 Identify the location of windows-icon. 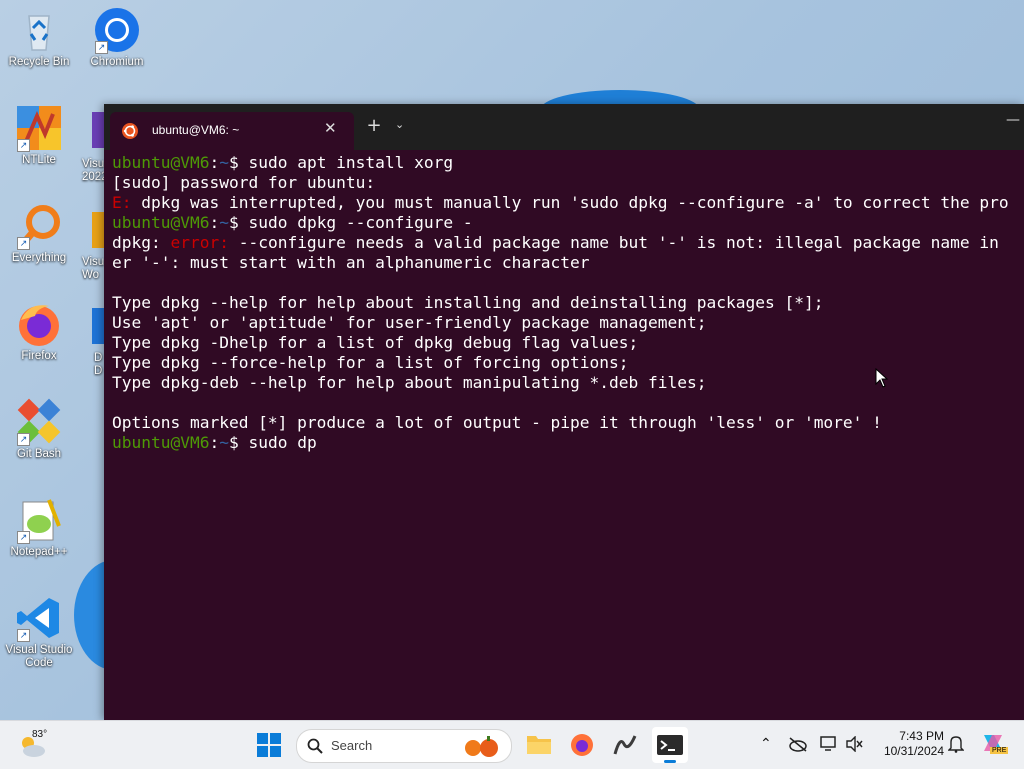
(269, 745).